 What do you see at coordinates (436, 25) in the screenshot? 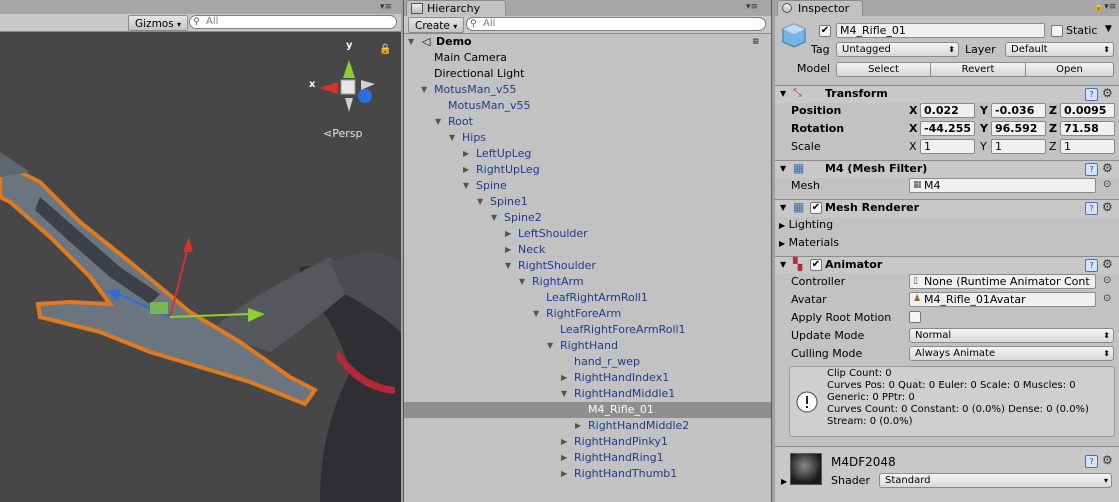
I see `create-button: Create ▾` at bounding box center [436, 25].